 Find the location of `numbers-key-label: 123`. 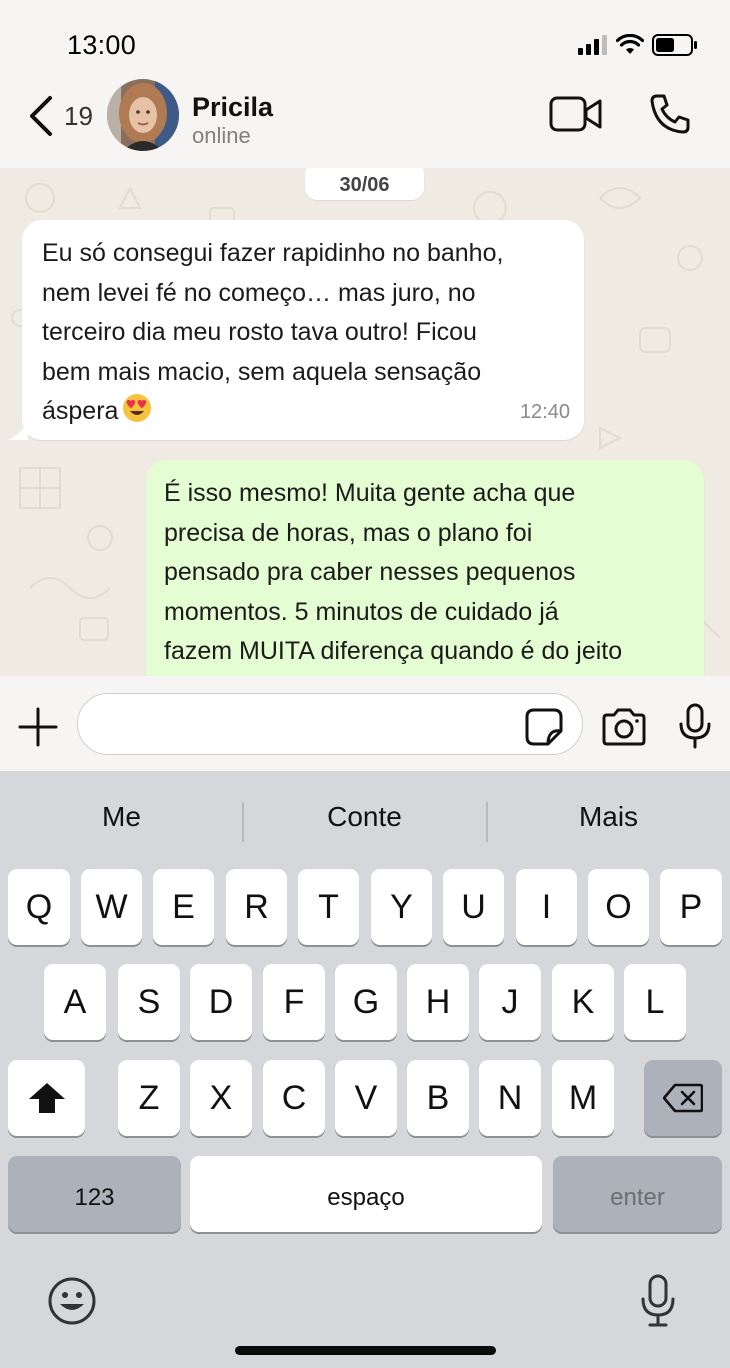

numbers-key-label: 123 is located at coordinates (94, 1197).